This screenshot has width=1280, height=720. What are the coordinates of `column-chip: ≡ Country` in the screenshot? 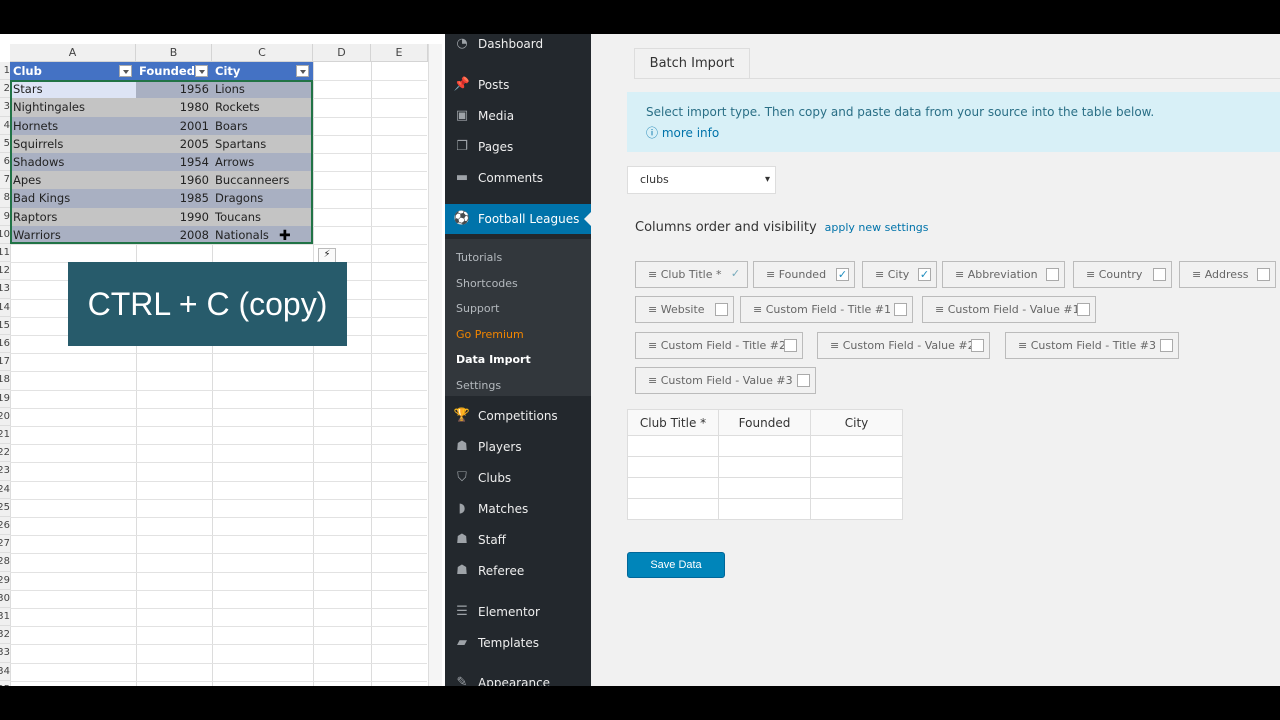 It's located at (1122, 274).